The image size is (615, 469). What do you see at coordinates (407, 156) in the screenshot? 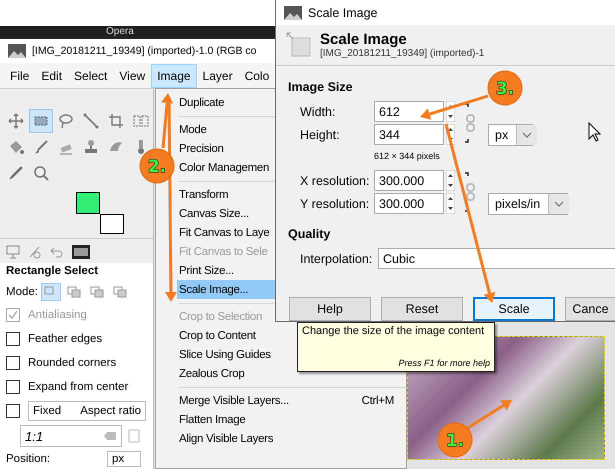
I see `pixel-size-caption: 612 × 344 pixels` at bounding box center [407, 156].